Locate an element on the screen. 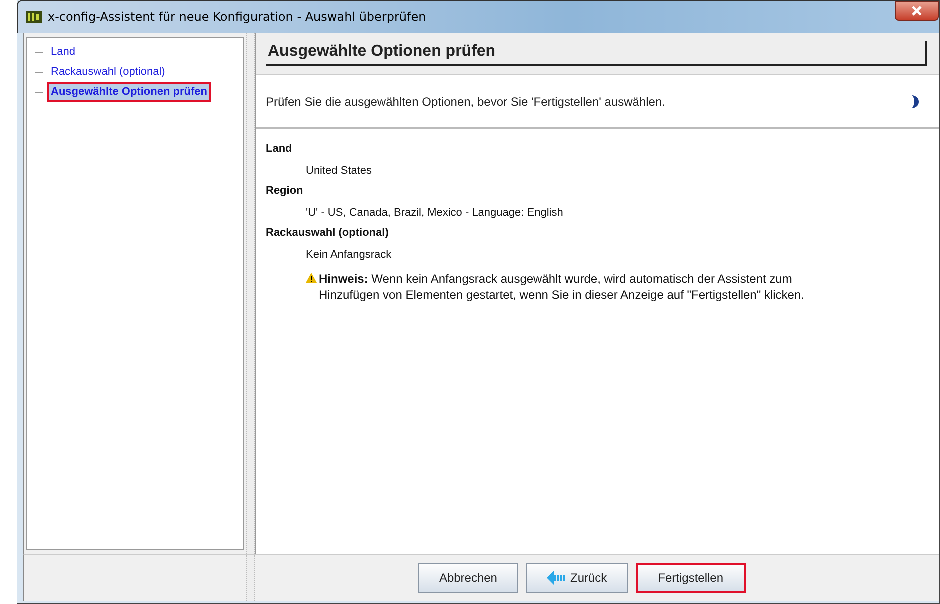 This screenshot has width=940, height=604. step-item: Rackauswahl (optional) is located at coordinates (108, 72).